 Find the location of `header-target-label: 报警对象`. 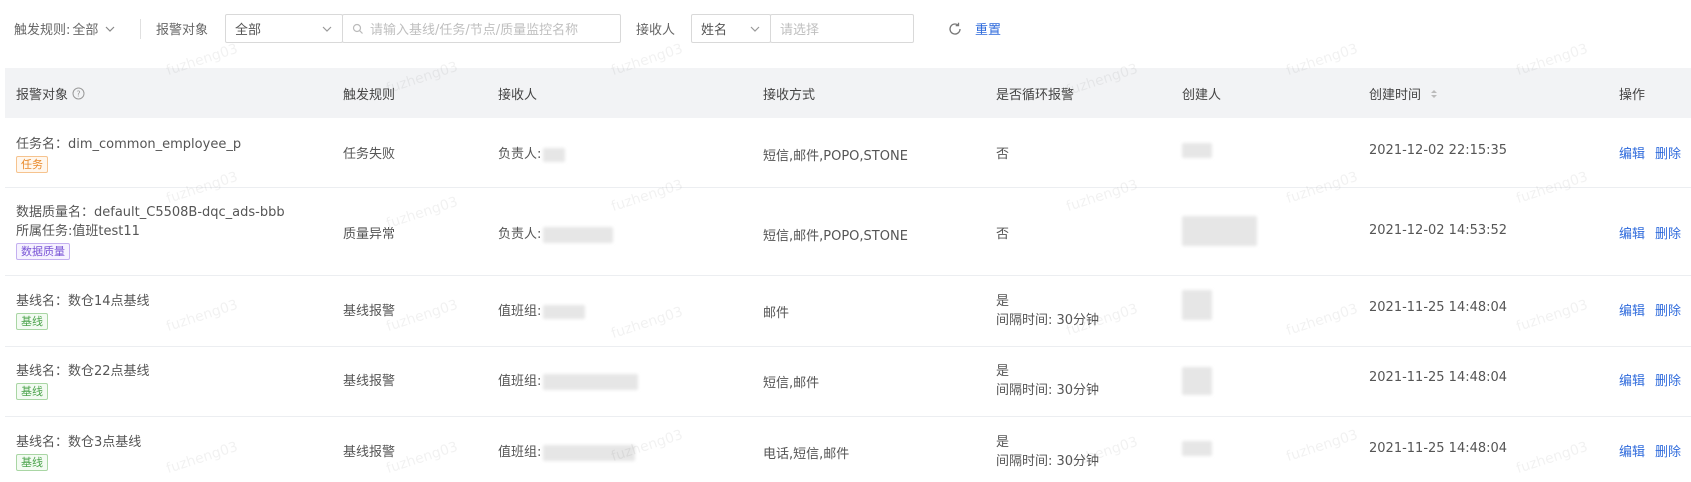

header-target-label: 报警对象 is located at coordinates (42, 95).